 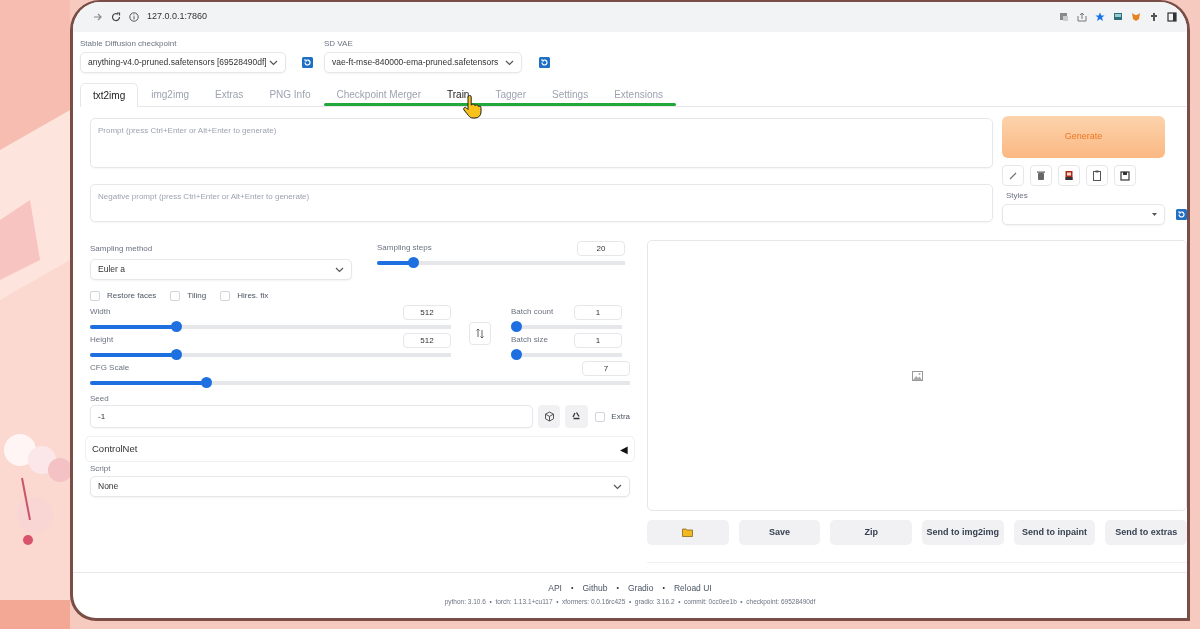 I want to click on action-button: Send to img2img, so click(x=963, y=532).